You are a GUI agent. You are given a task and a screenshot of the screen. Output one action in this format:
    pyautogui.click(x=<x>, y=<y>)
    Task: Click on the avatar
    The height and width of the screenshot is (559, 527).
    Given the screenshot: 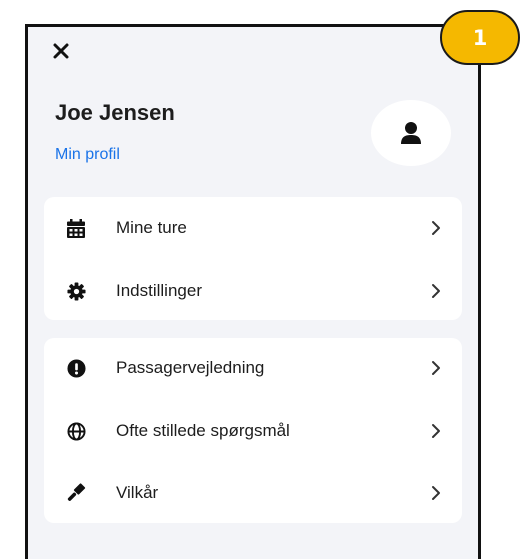 What is the action you would take?
    pyautogui.click(x=411, y=133)
    